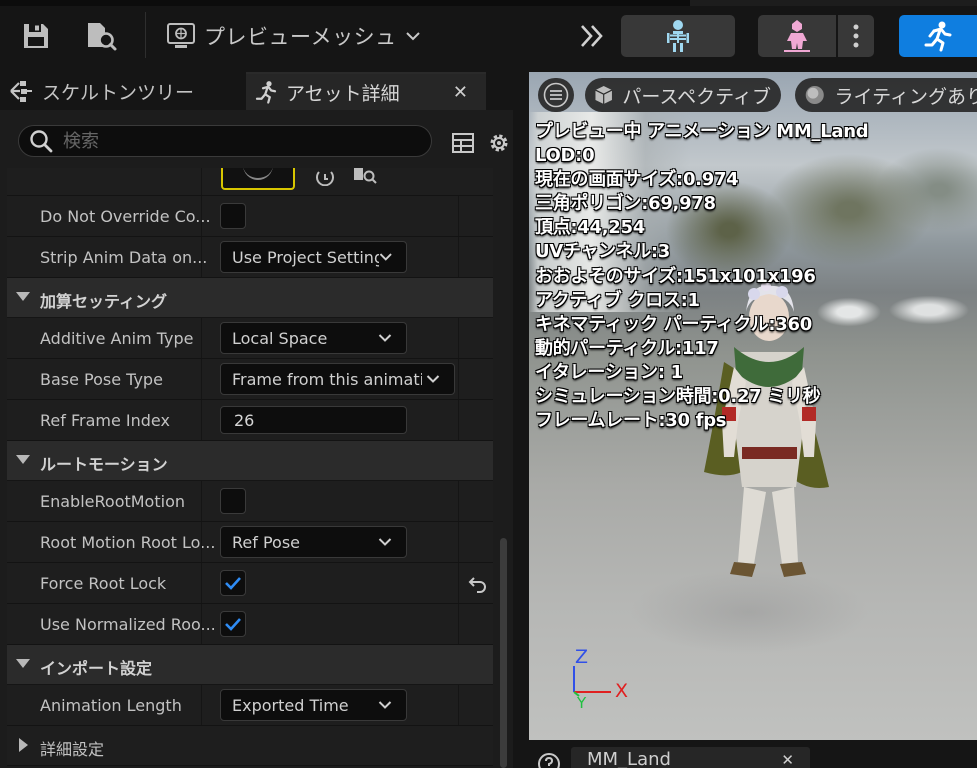 The image size is (977, 768). I want to click on axis-y-label: Y, so click(582, 703).